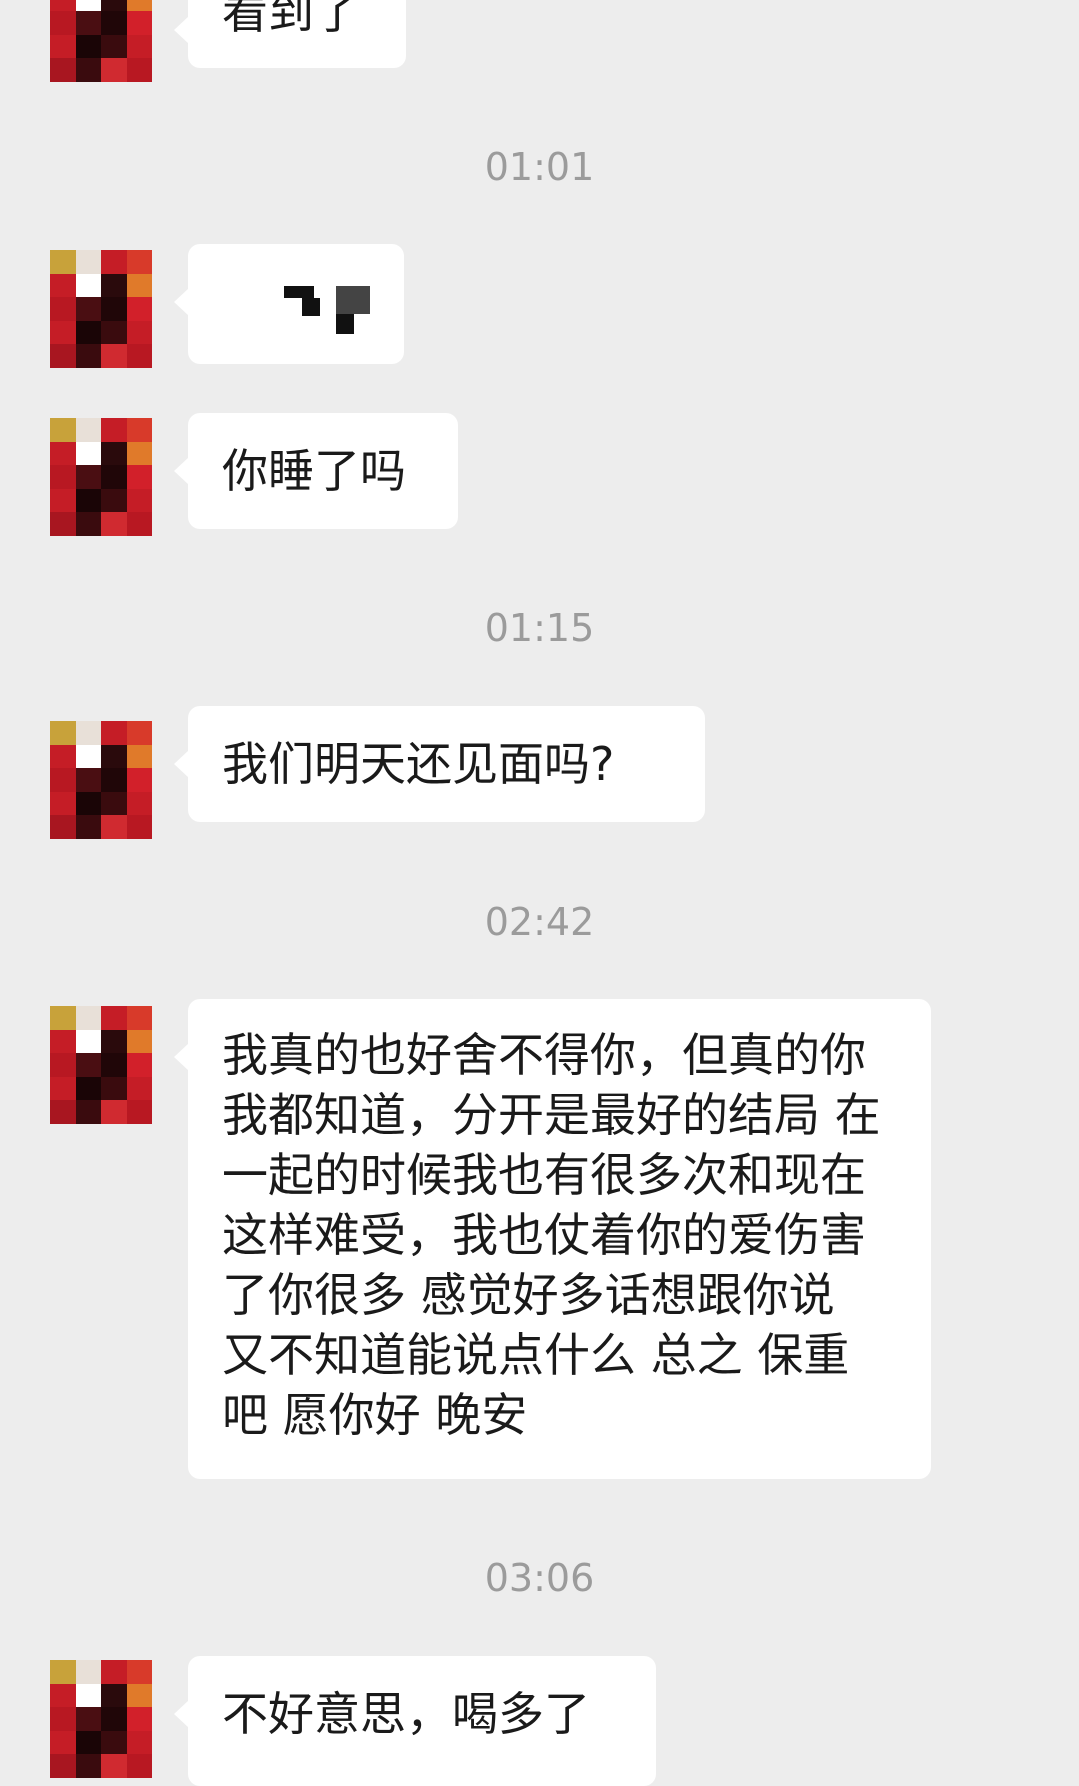 This screenshot has height=1786, width=1079. I want to click on timestamp: 02:42, so click(539, 922).